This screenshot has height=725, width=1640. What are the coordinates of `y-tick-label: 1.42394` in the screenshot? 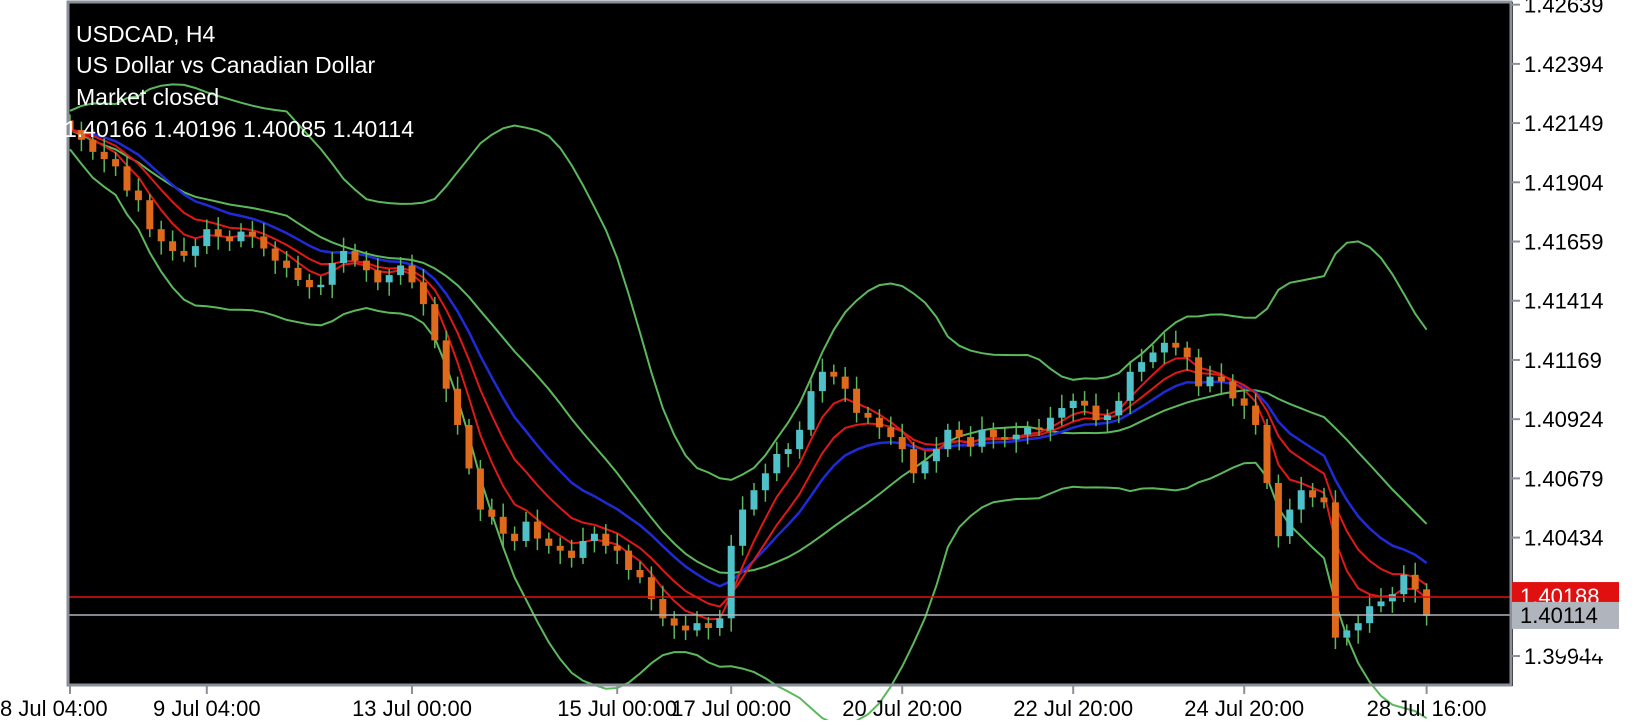 It's located at (1564, 64).